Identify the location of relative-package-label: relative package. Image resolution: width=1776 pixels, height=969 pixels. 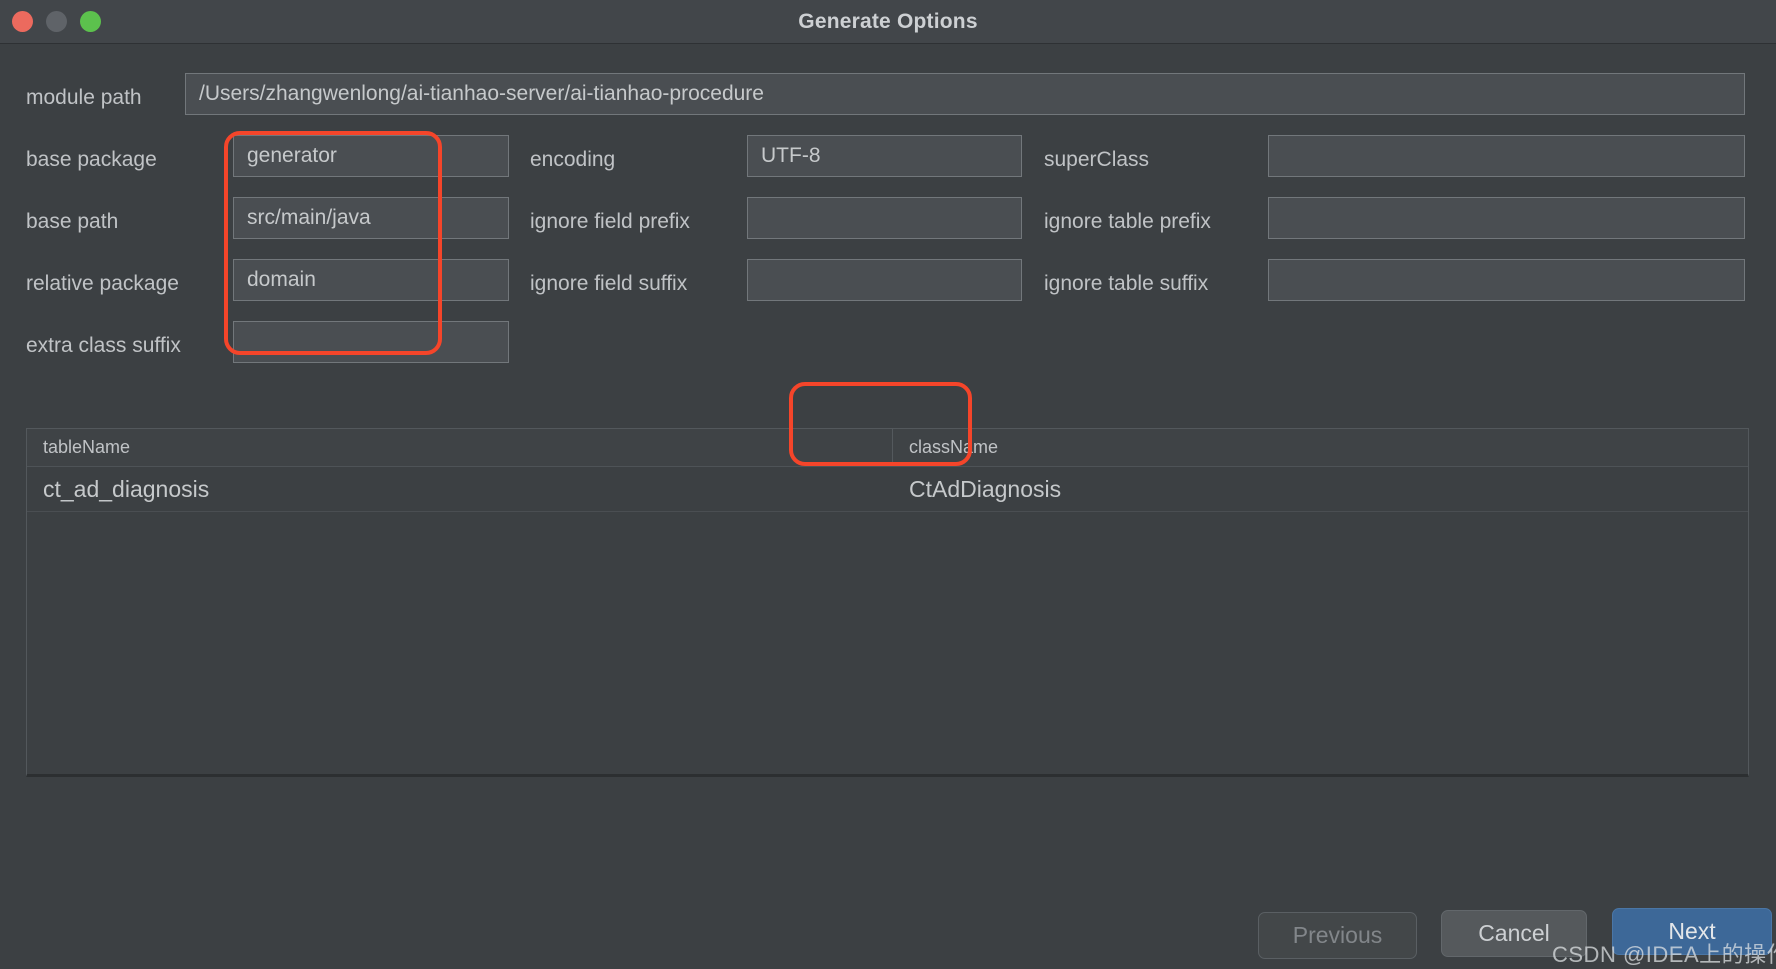
(102, 283).